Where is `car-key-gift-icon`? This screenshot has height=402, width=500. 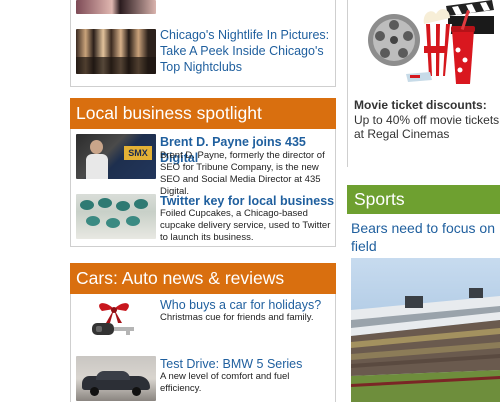 car-key-gift-icon is located at coordinates (114, 321).